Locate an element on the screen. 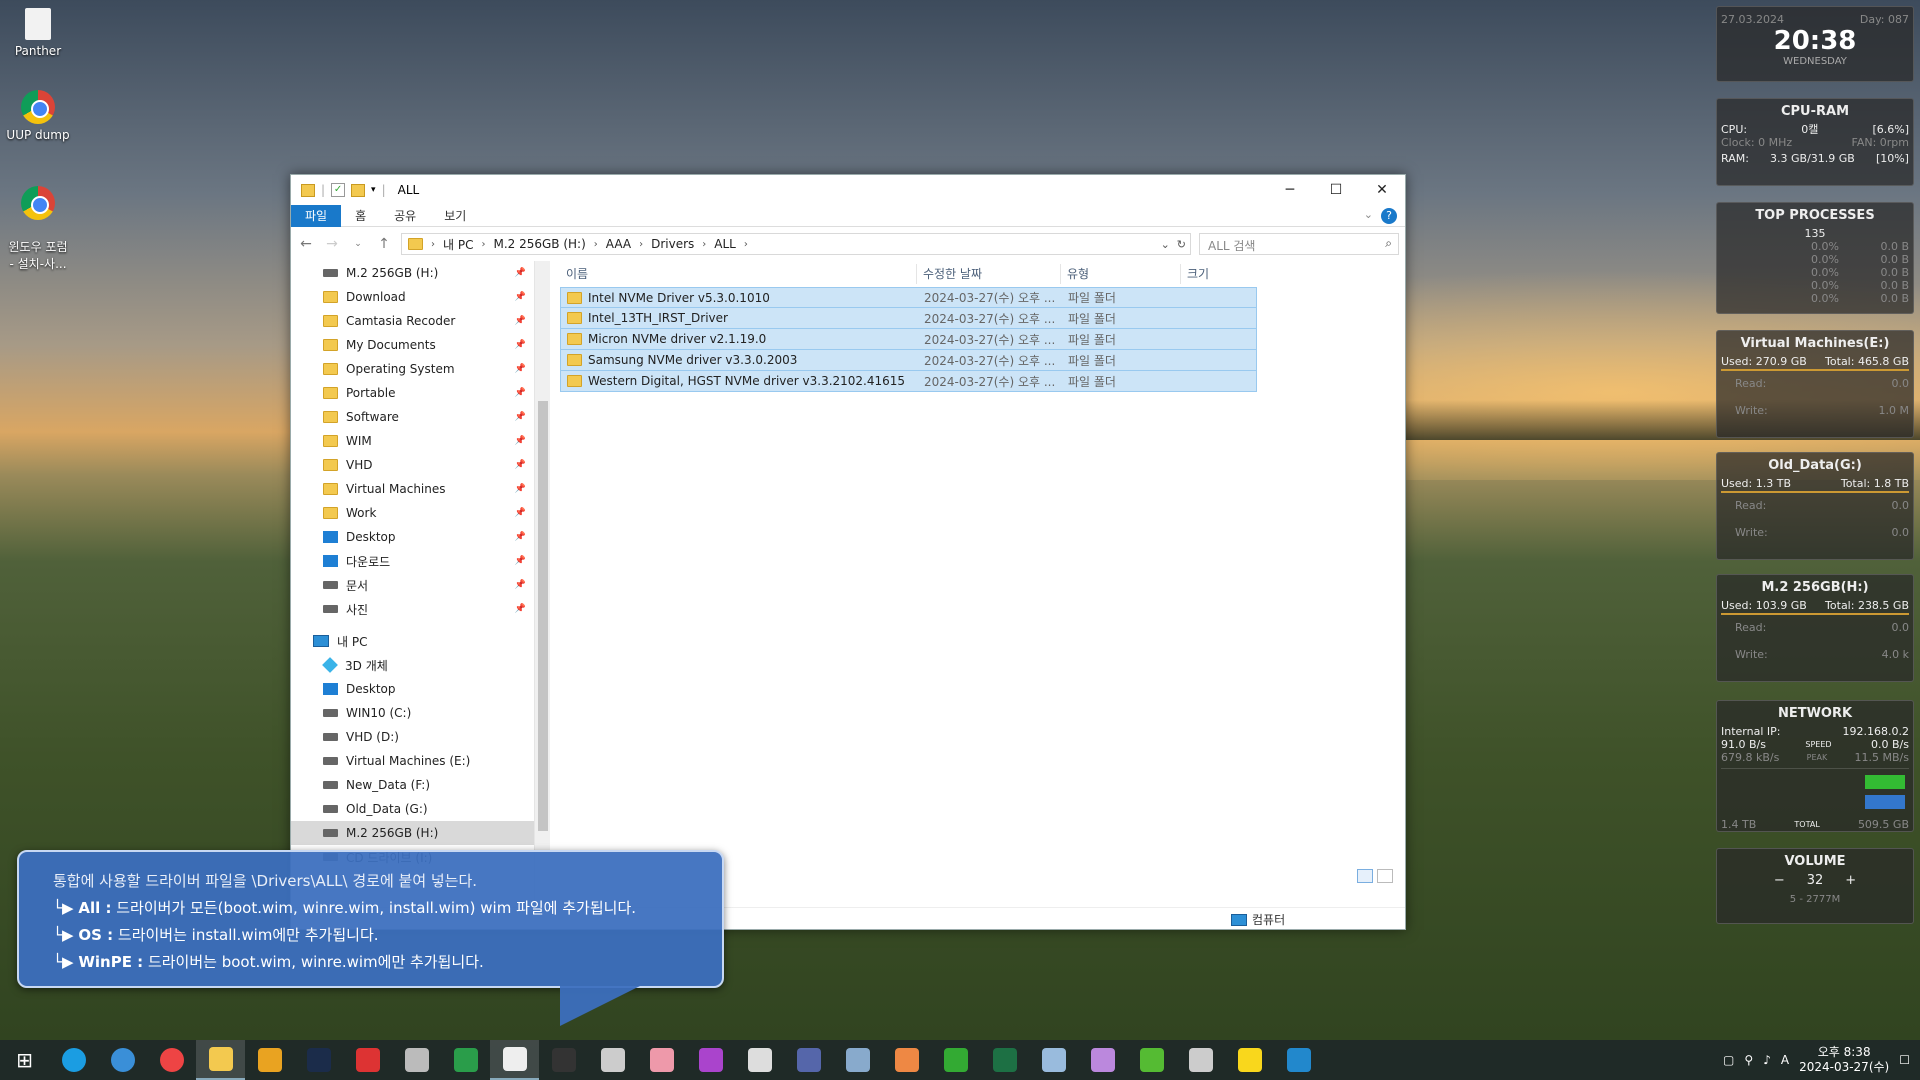  nav-quick-item: Operating System 📌 is located at coordinates (412, 369).